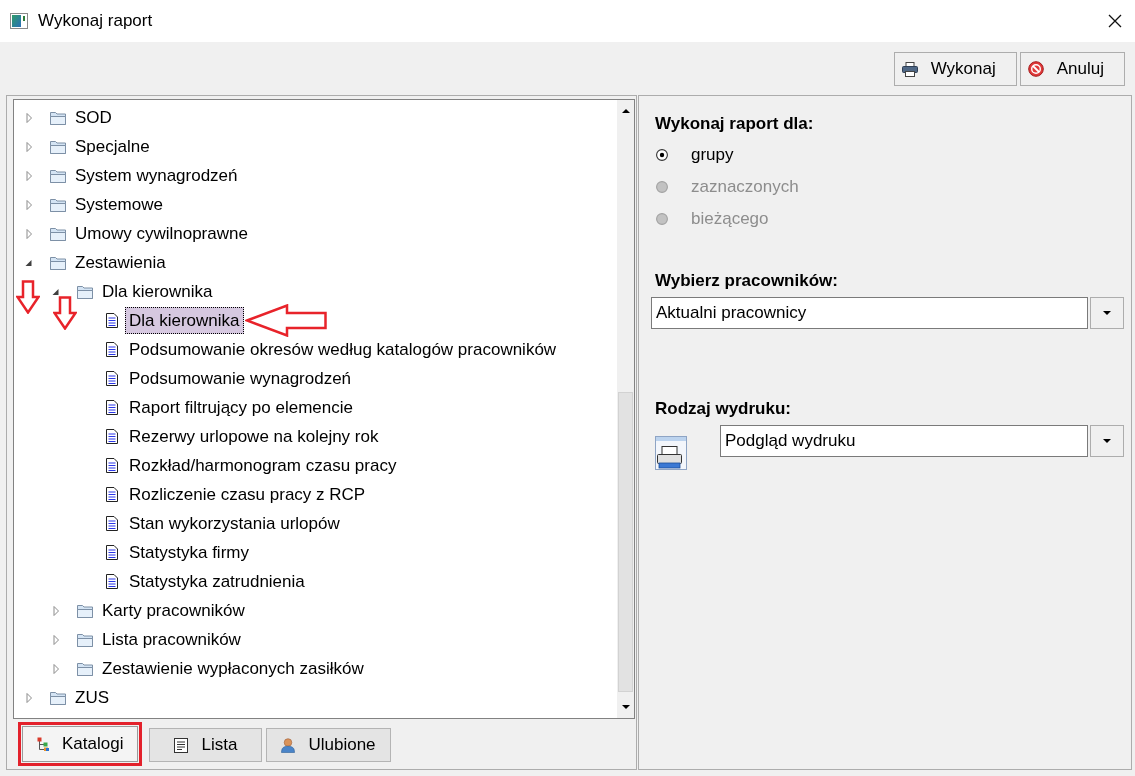  Describe the element at coordinates (43, 744) in the screenshot. I see `tree-structure-icon` at that location.